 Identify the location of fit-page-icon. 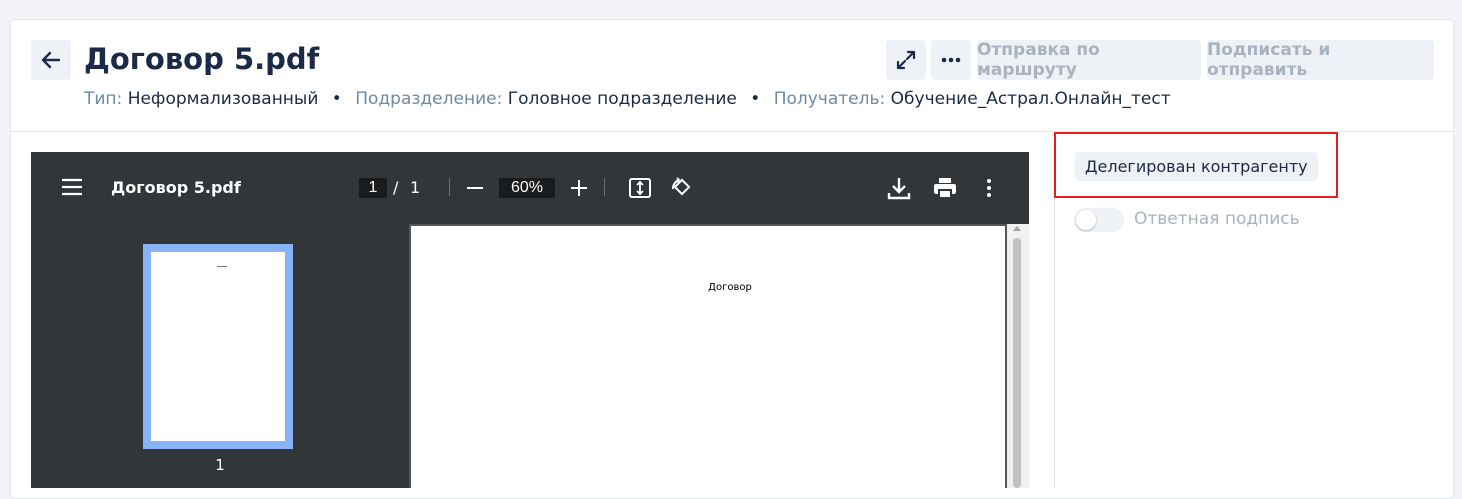
(640, 188).